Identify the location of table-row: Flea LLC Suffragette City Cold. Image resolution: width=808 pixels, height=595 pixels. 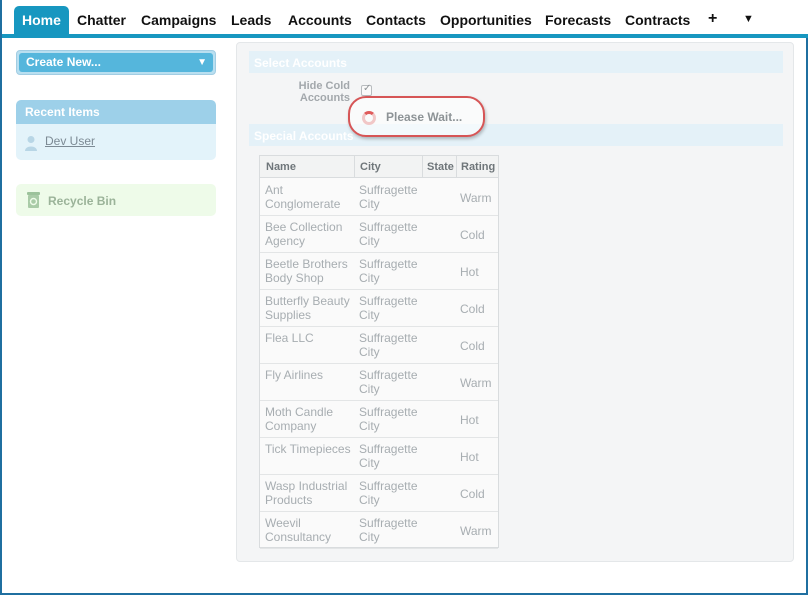
(379, 345).